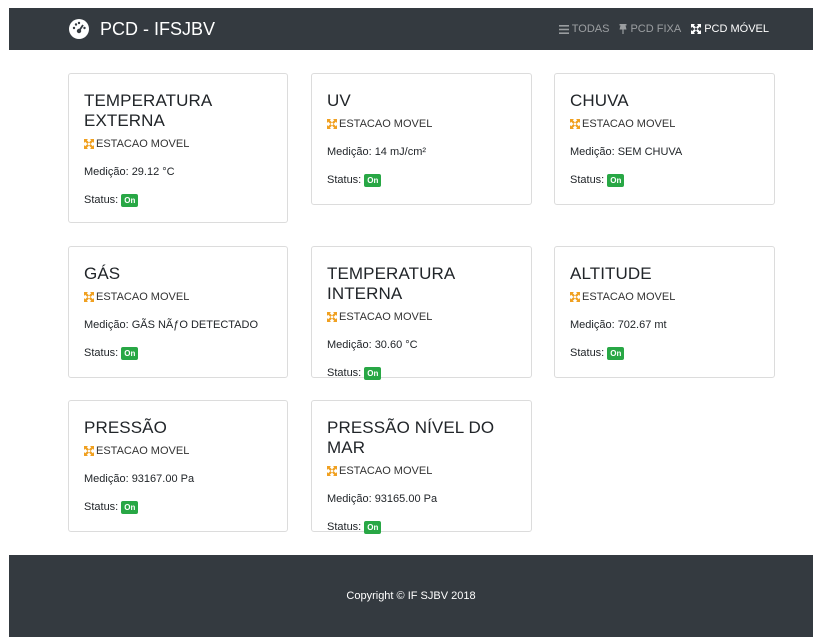 This screenshot has width=821, height=637. I want to click on dashboard-gauge-icon, so click(79, 29).